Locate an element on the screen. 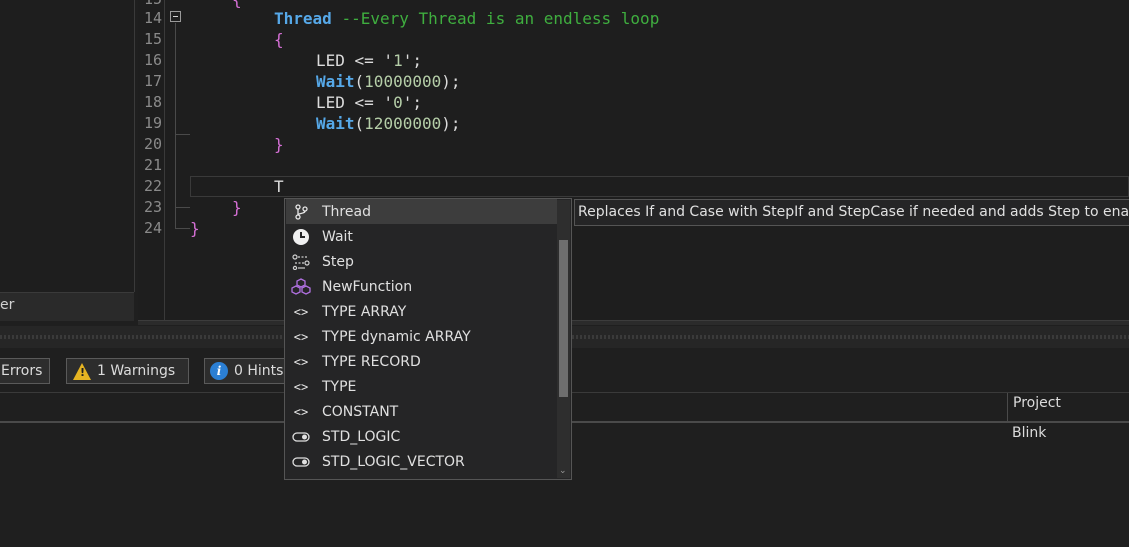  completion-label: TYPE RECORD is located at coordinates (371, 361).